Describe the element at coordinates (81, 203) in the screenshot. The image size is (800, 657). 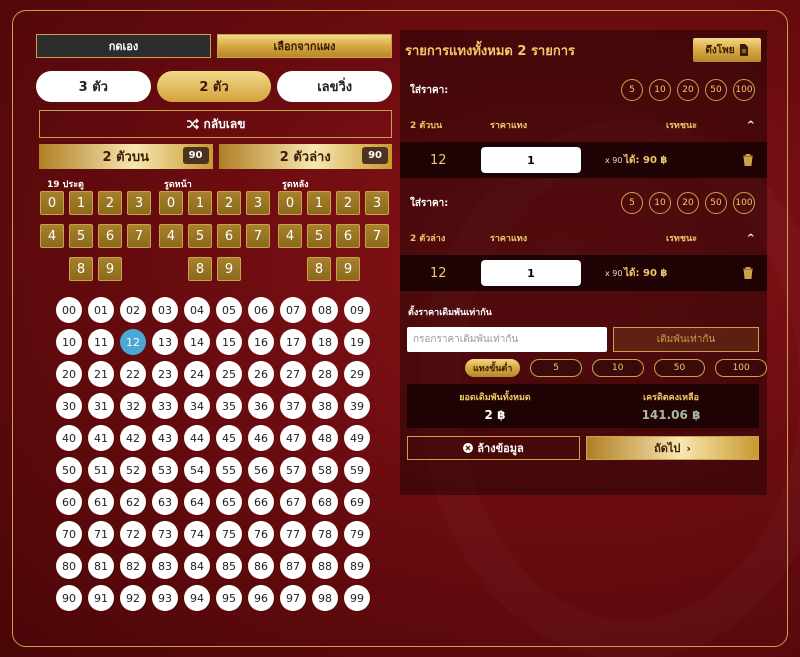
I see `digit-doors-1: 1` at that location.